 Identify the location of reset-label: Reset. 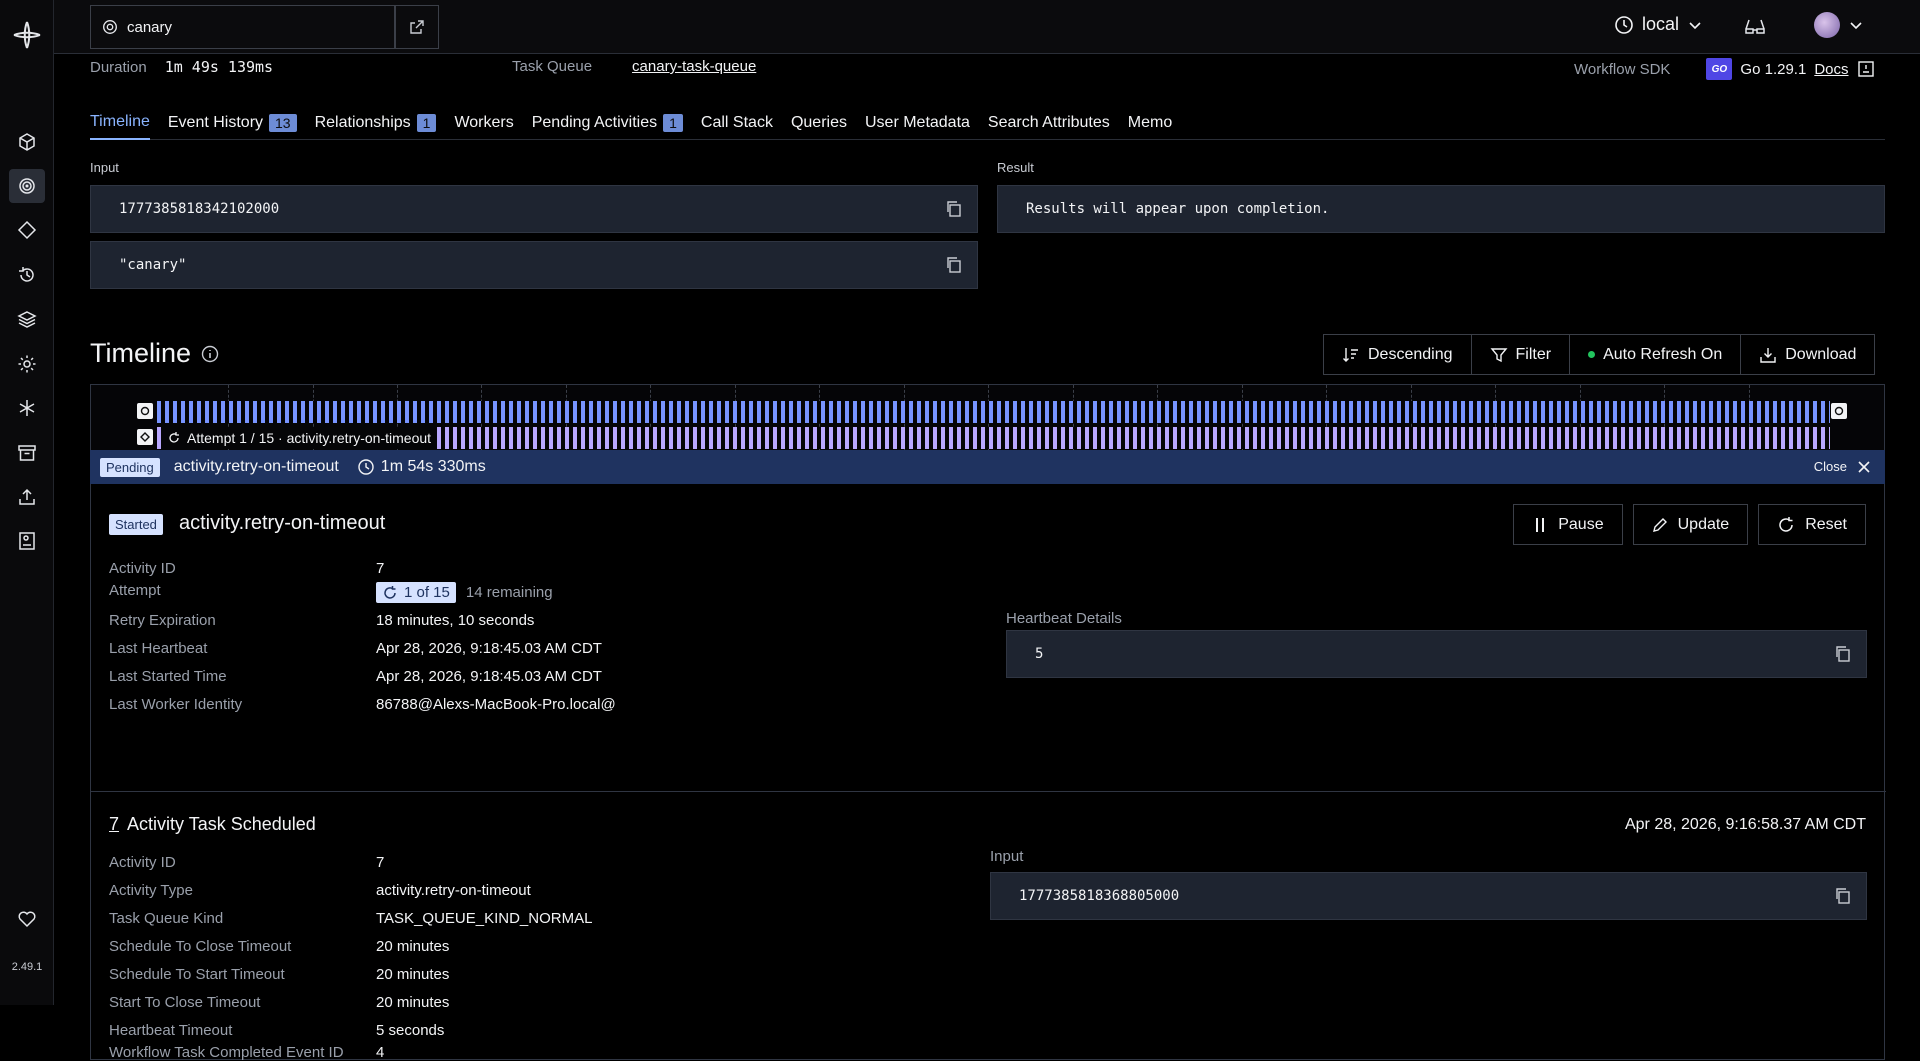
(1826, 524).